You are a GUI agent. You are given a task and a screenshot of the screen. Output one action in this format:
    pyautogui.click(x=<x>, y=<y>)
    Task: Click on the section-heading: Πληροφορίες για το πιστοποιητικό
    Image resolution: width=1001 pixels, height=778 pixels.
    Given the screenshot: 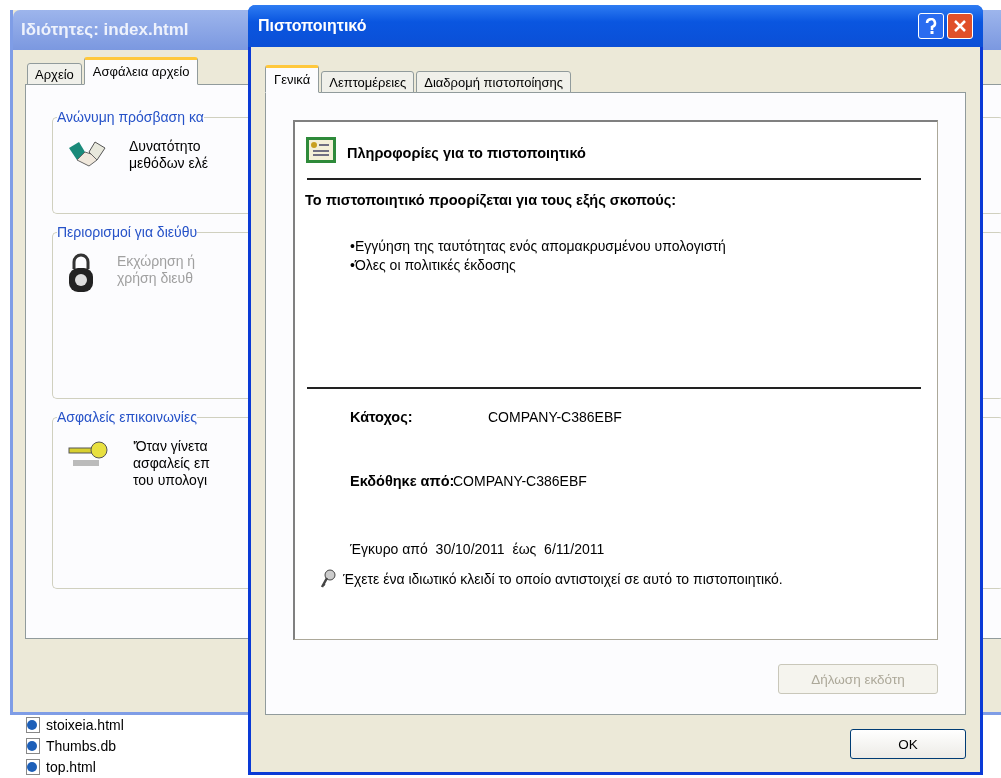 What is the action you would take?
    pyautogui.click(x=466, y=153)
    